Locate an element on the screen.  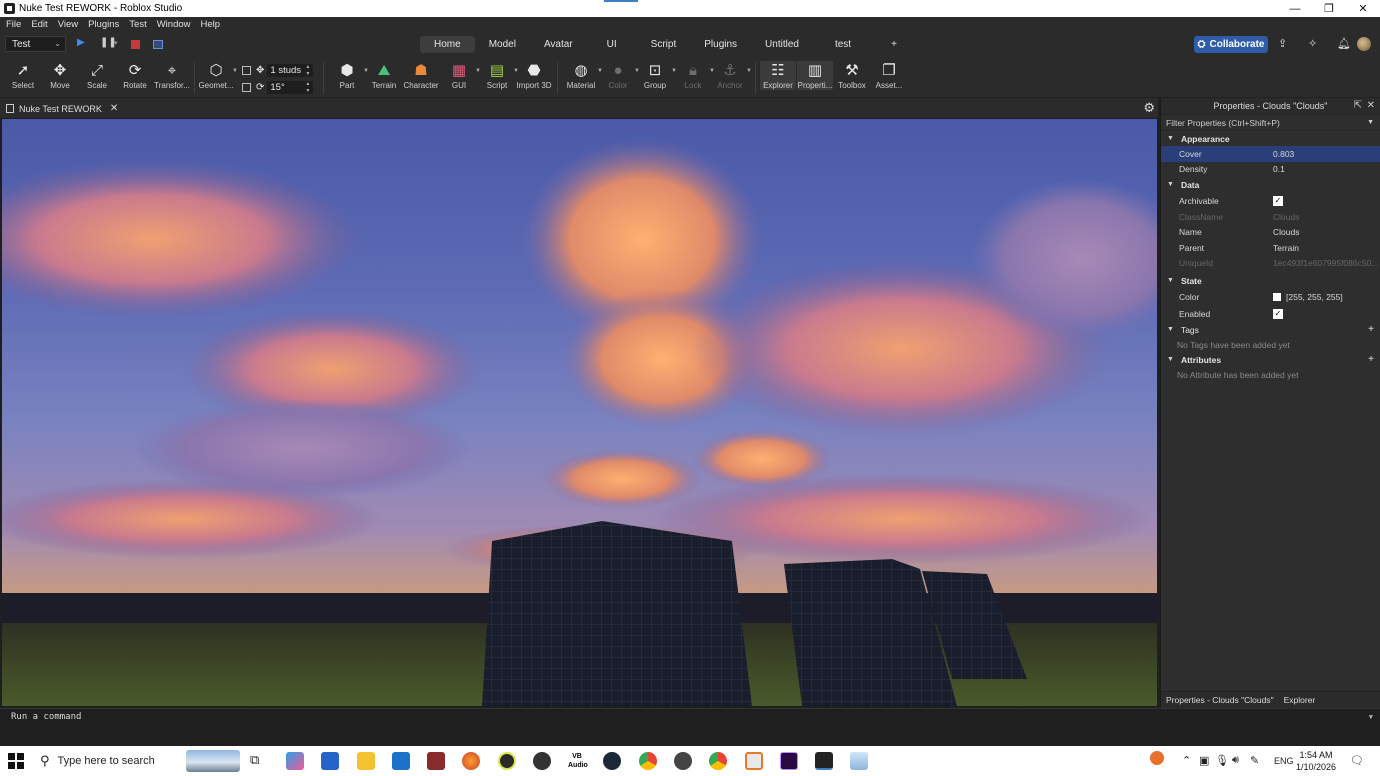
material-tool: ◍ Material ▼ is located at coordinates (583, 75).